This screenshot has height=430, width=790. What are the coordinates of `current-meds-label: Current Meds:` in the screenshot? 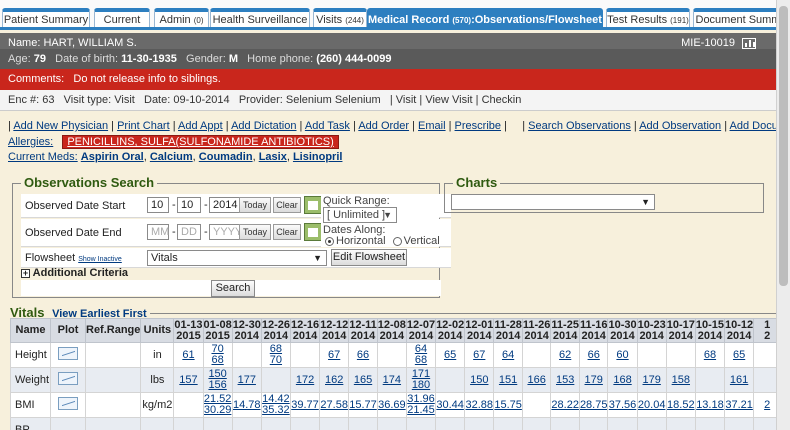 It's located at (43, 157).